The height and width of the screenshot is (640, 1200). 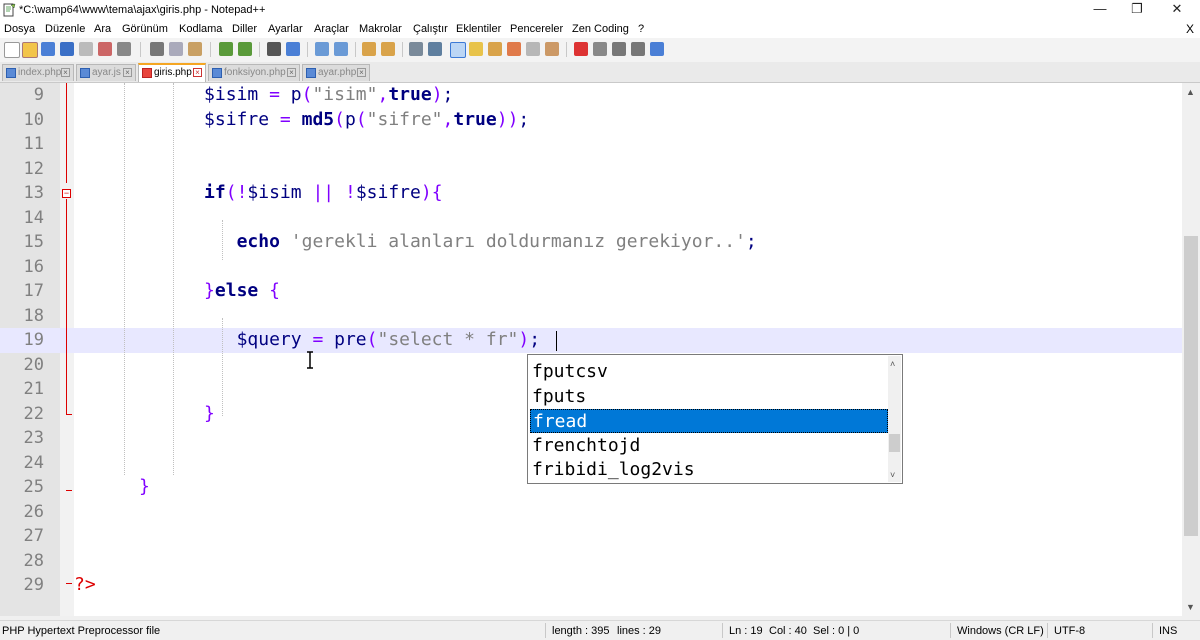 I want to click on scroll-down-icon: ▼, so click(x=1190, y=607).